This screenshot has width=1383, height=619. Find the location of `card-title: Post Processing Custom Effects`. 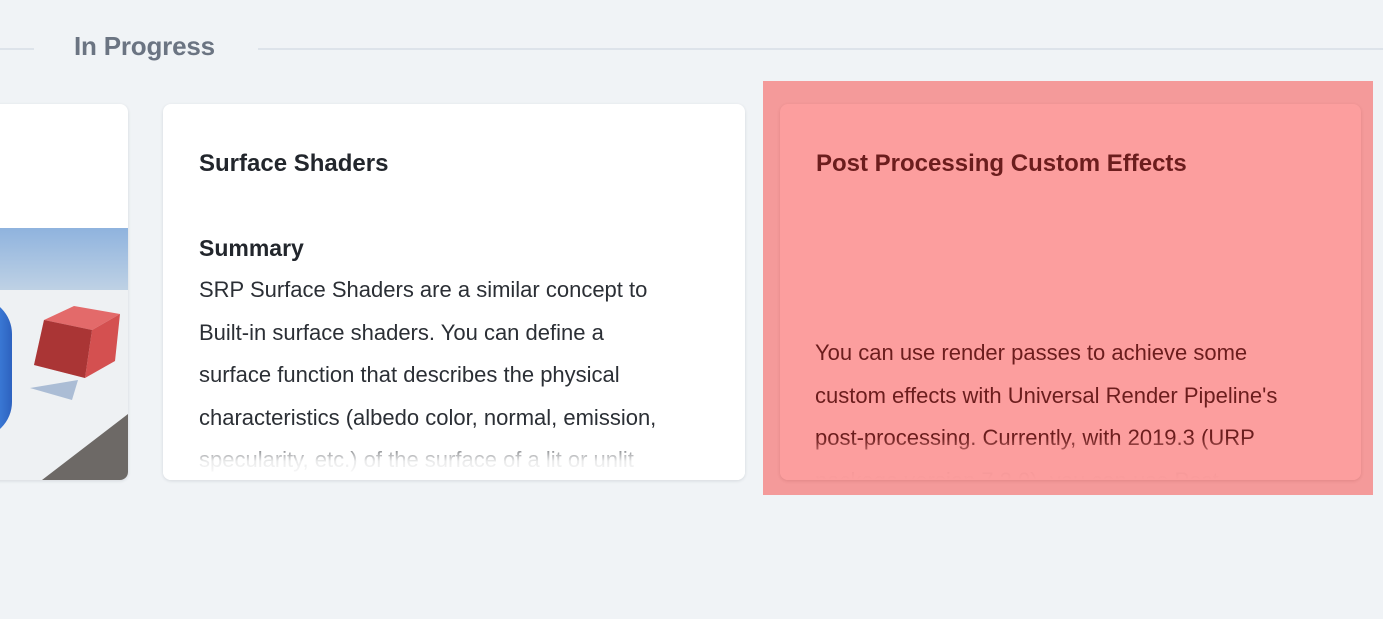

card-title: Post Processing Custom Effects is located at coordinates (1001, 163).